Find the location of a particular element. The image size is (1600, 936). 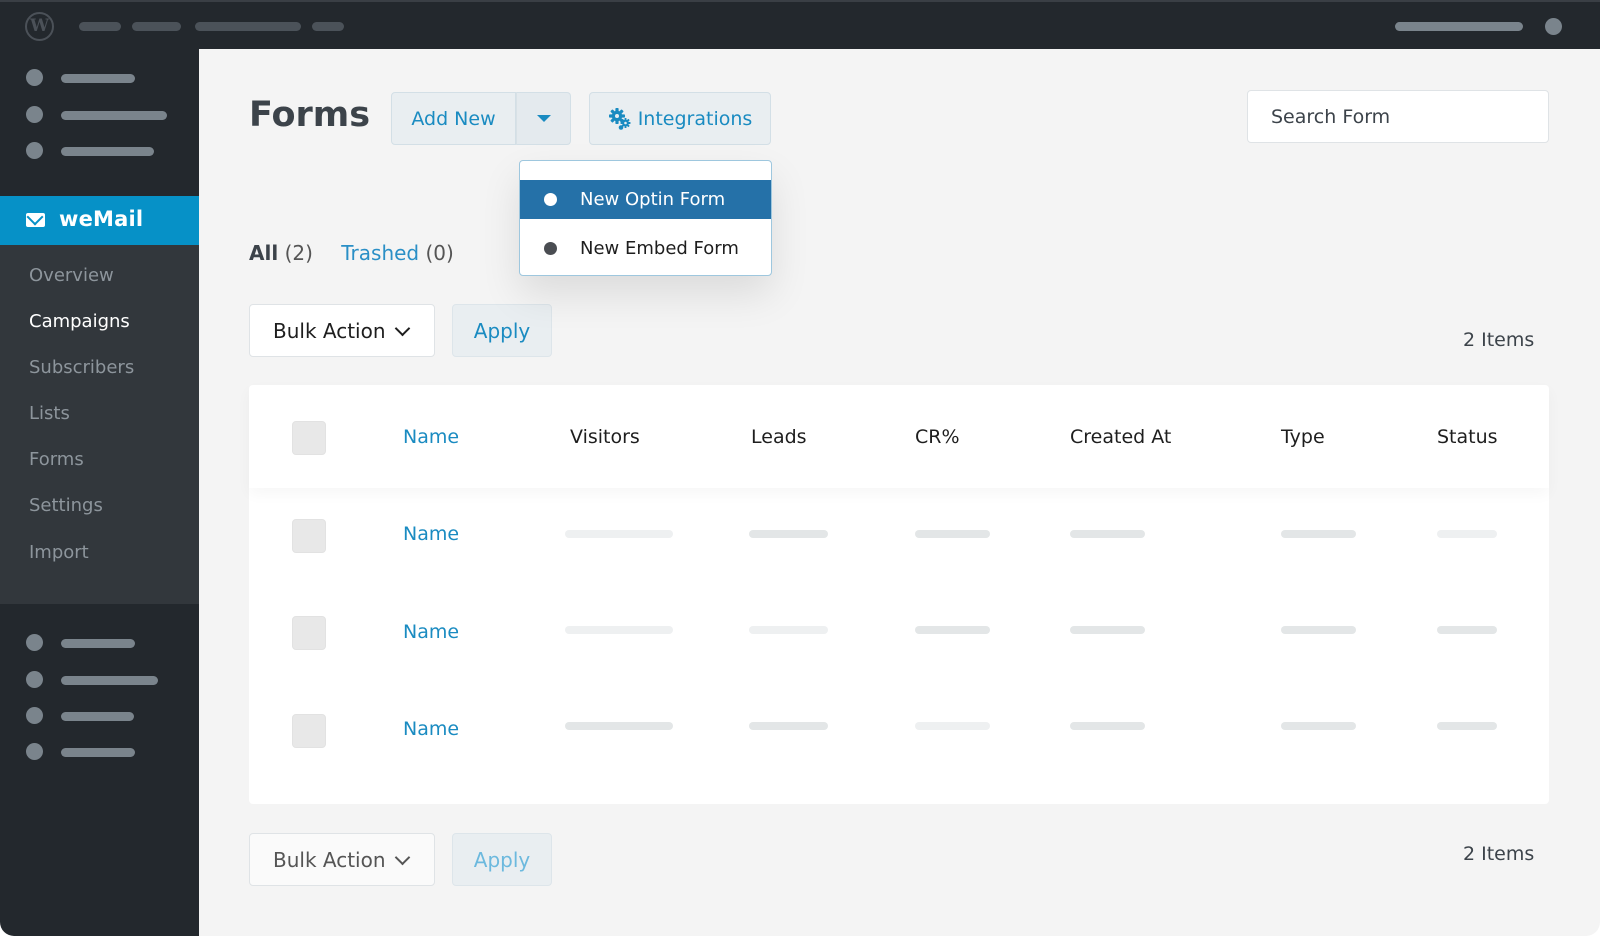

submenu-item-campaigns: Campaigns is located at coordinates (79, 321).